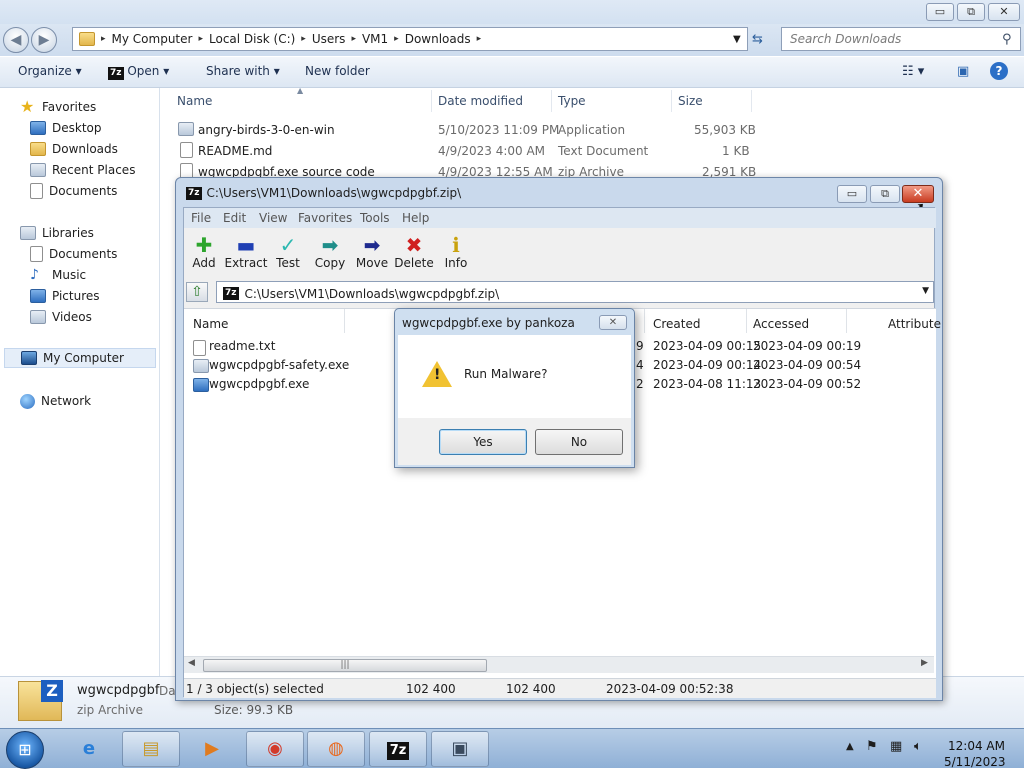 This screenshot has height=769, width=1024. Describe the element at coordinates (58, 275) in the screenshot. I see `nav-music: ♪ Music` at that location.